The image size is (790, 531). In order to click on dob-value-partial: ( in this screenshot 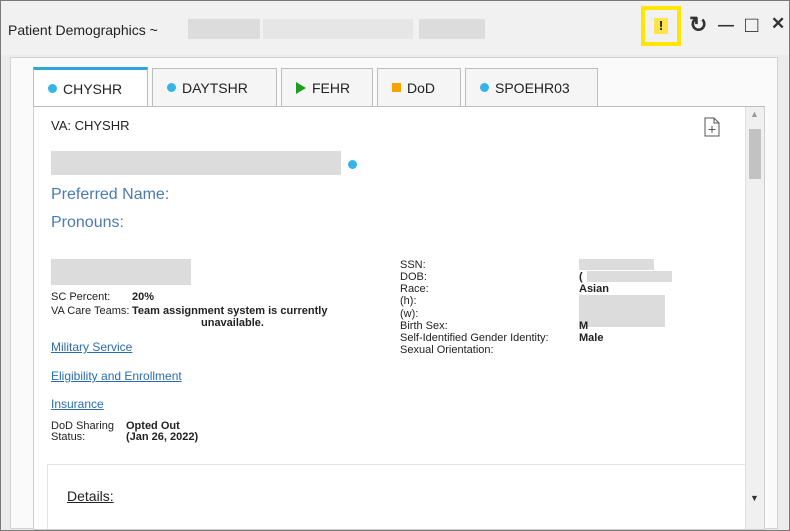, I will do `click(581, 277)`.